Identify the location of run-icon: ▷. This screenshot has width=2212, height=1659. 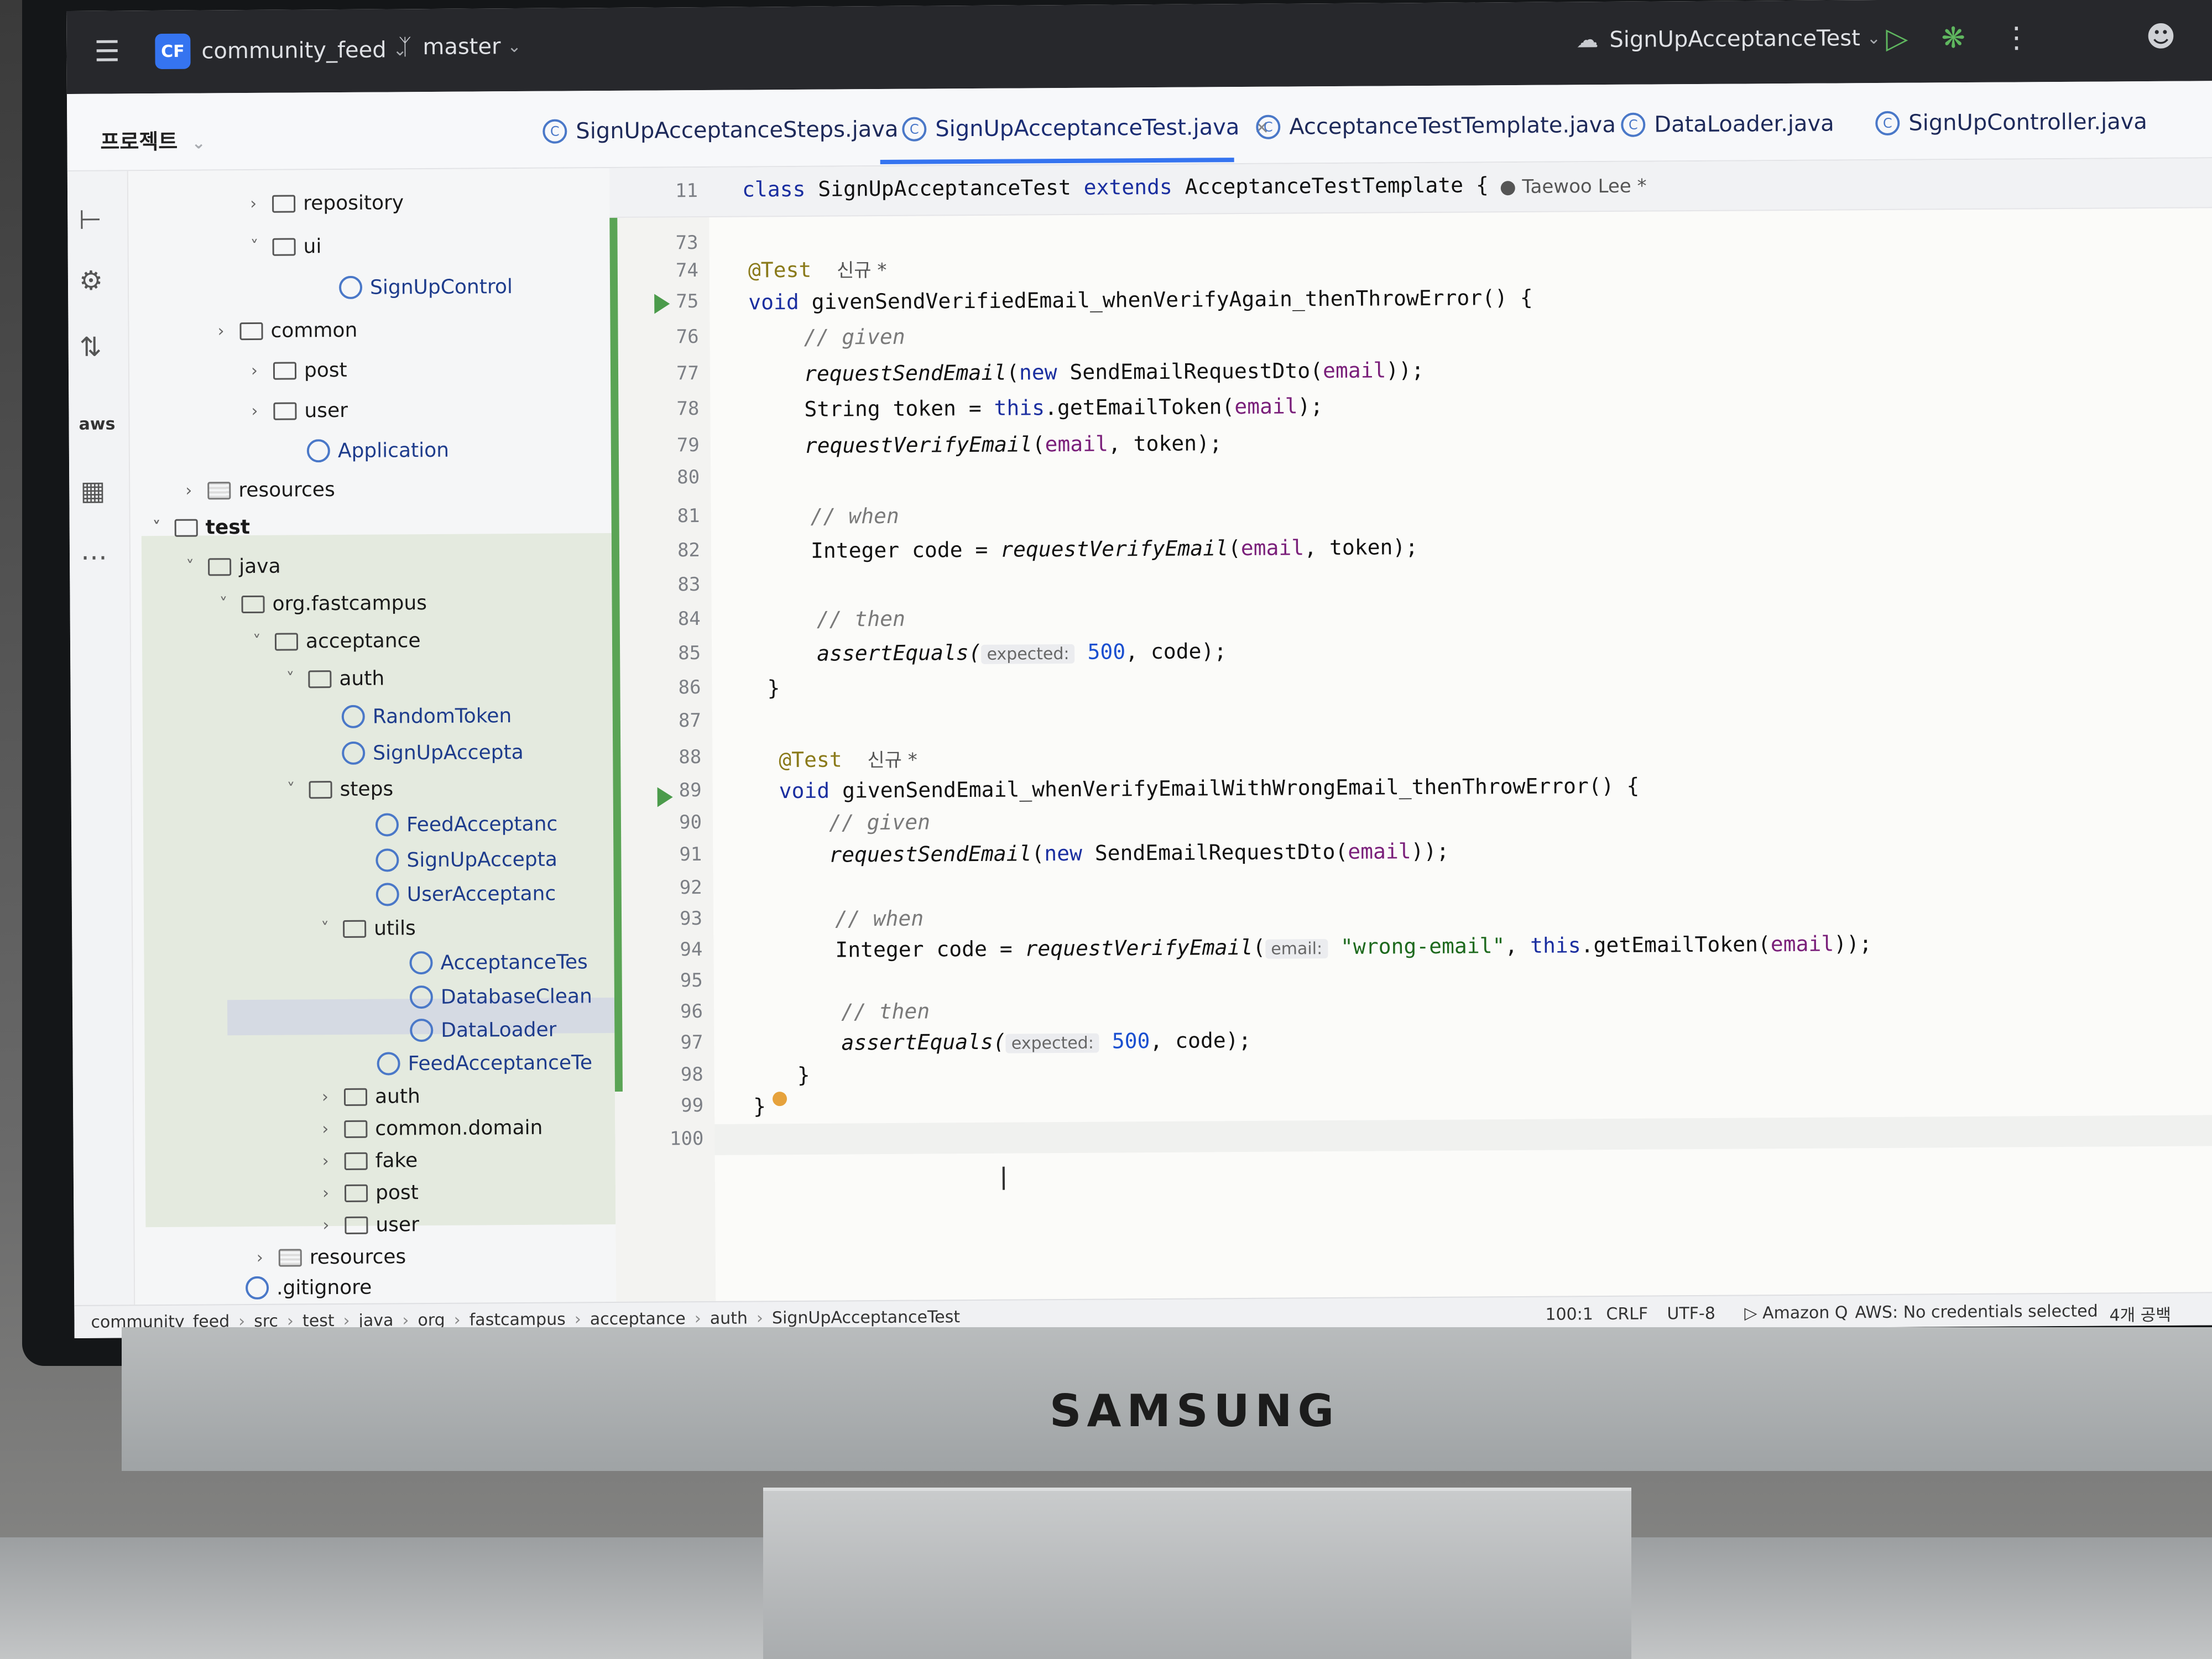
(1897, 39).